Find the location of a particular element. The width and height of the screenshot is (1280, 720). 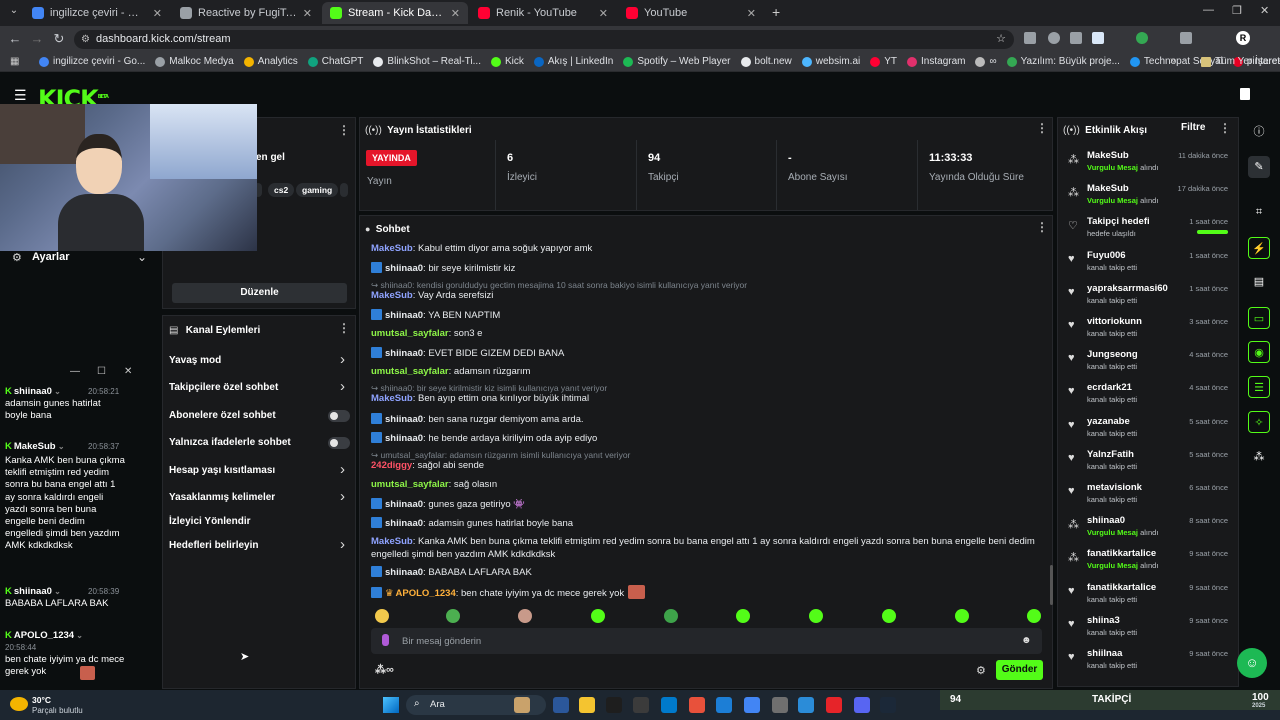

popup-maximize-icon: ☐ is located at coordinates (101, 371).